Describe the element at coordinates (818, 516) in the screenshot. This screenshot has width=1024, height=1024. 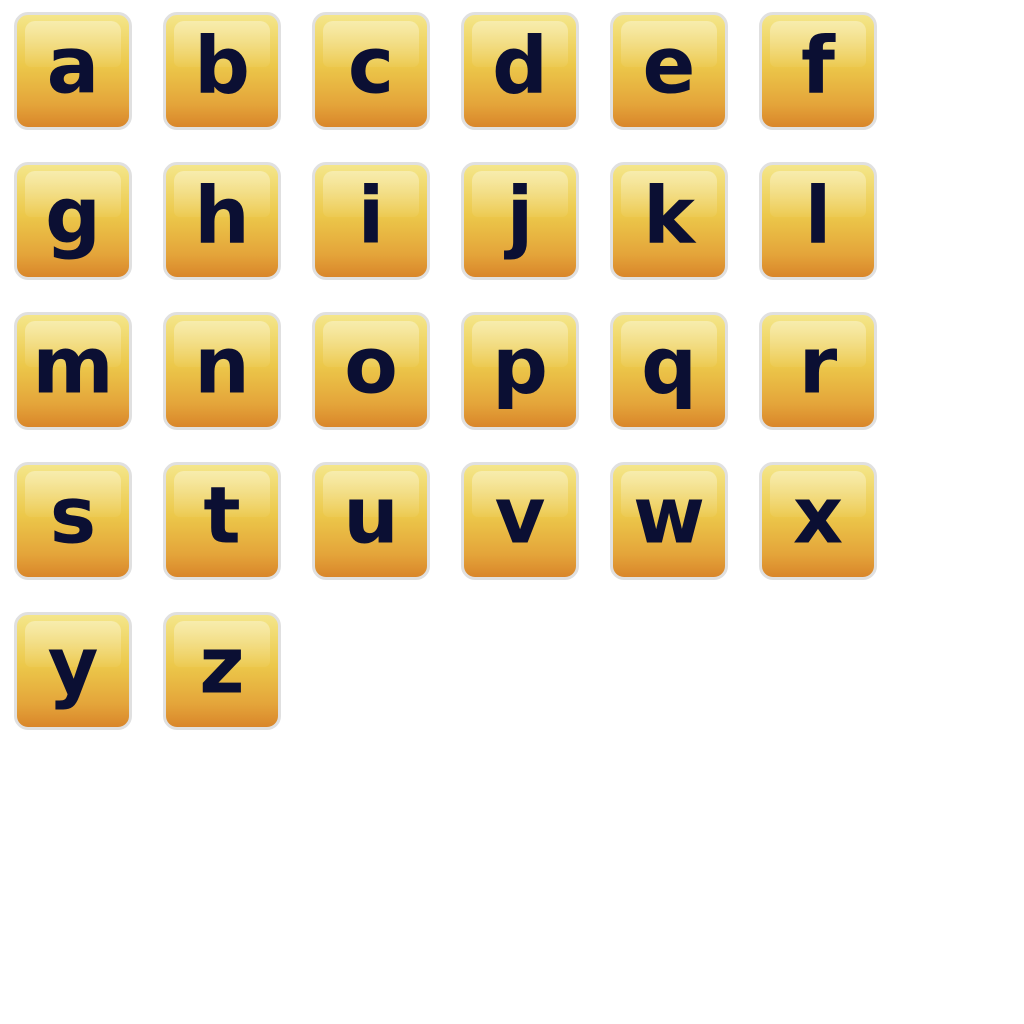
I see `tile-letter: x` at that location.